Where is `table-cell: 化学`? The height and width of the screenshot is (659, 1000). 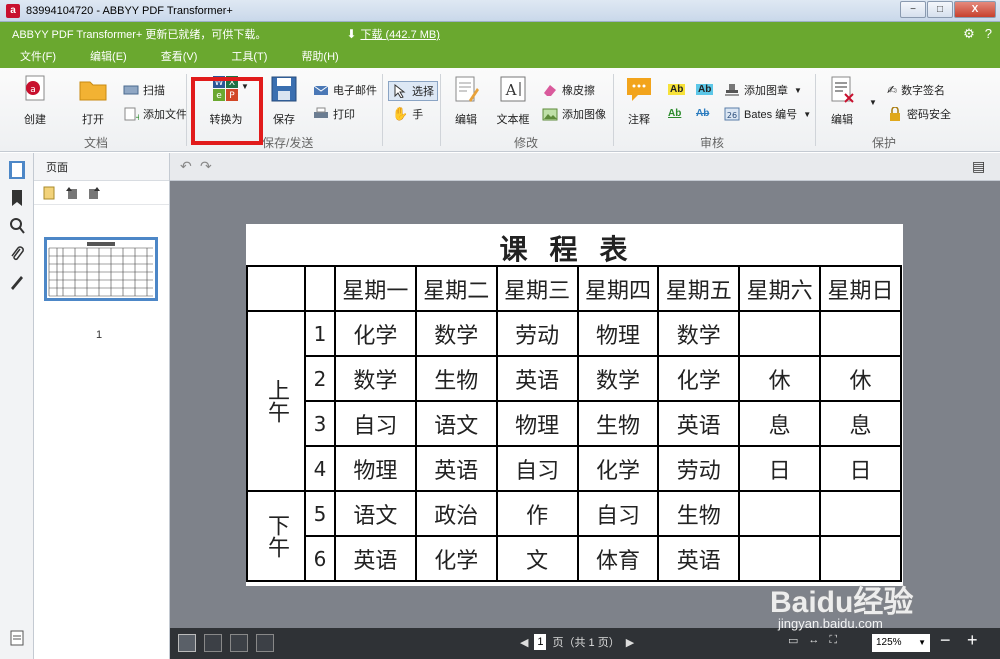 table-cell: 化学 is located at coordinates (456, 558).